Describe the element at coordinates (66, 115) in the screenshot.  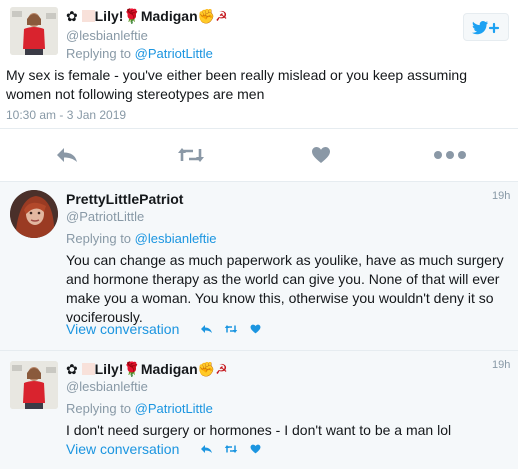
I see `tweet-timestamp: 10:30 am - 3 Jan 2019` at that location.